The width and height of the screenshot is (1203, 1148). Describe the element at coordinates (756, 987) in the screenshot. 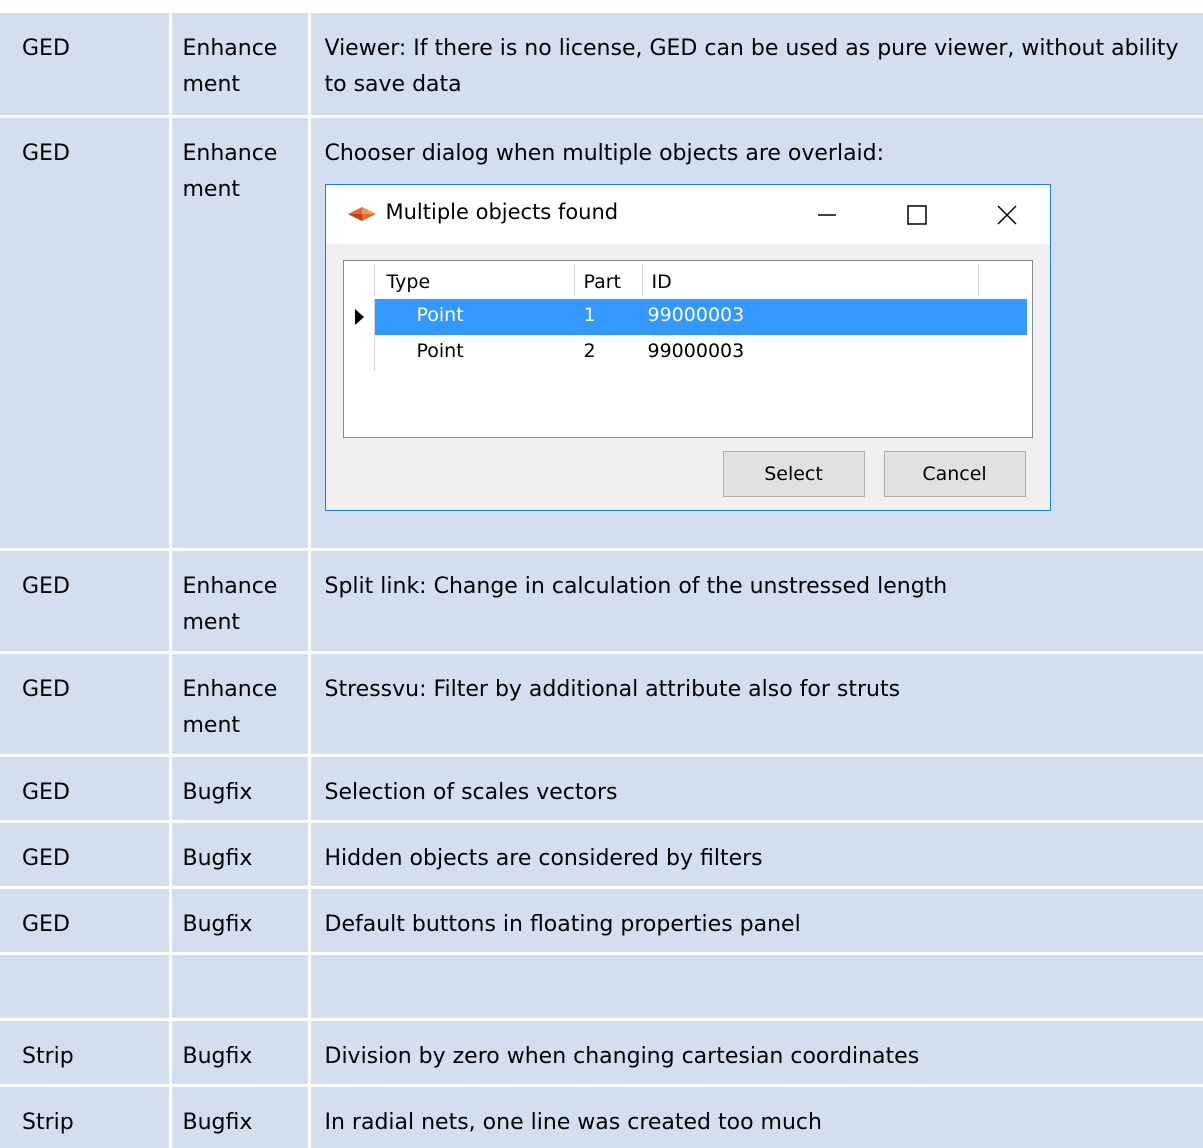

I see `description-cell` at that location.